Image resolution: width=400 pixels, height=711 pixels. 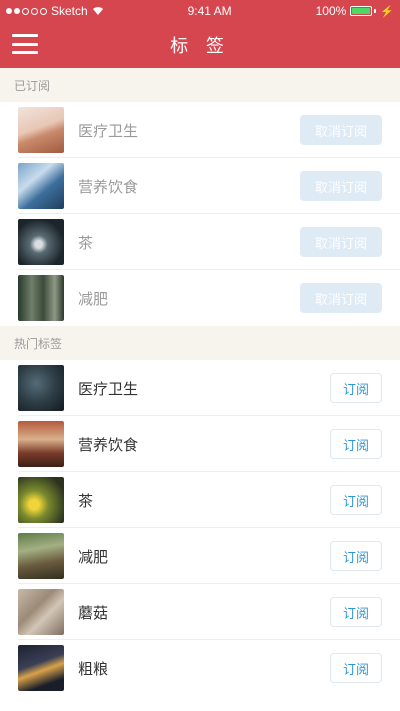 I want to click on nav-bar: 标 签, so click(x=200, y=45).